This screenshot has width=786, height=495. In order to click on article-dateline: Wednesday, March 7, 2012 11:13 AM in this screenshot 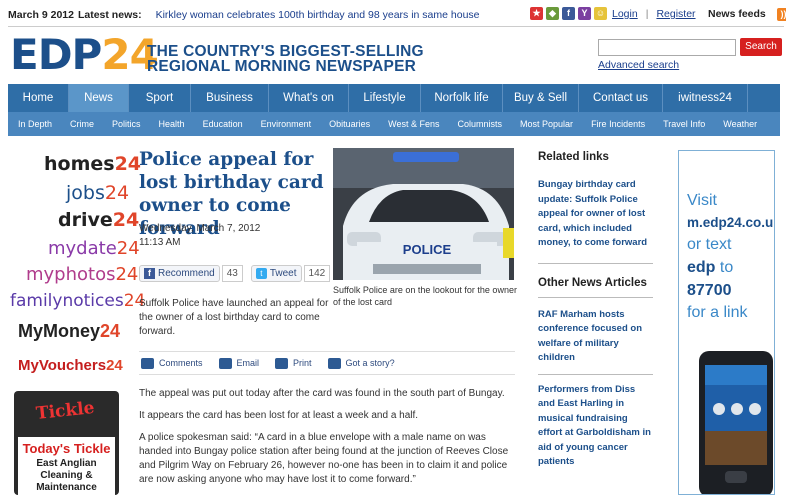, I will do `click(199, 236)`.